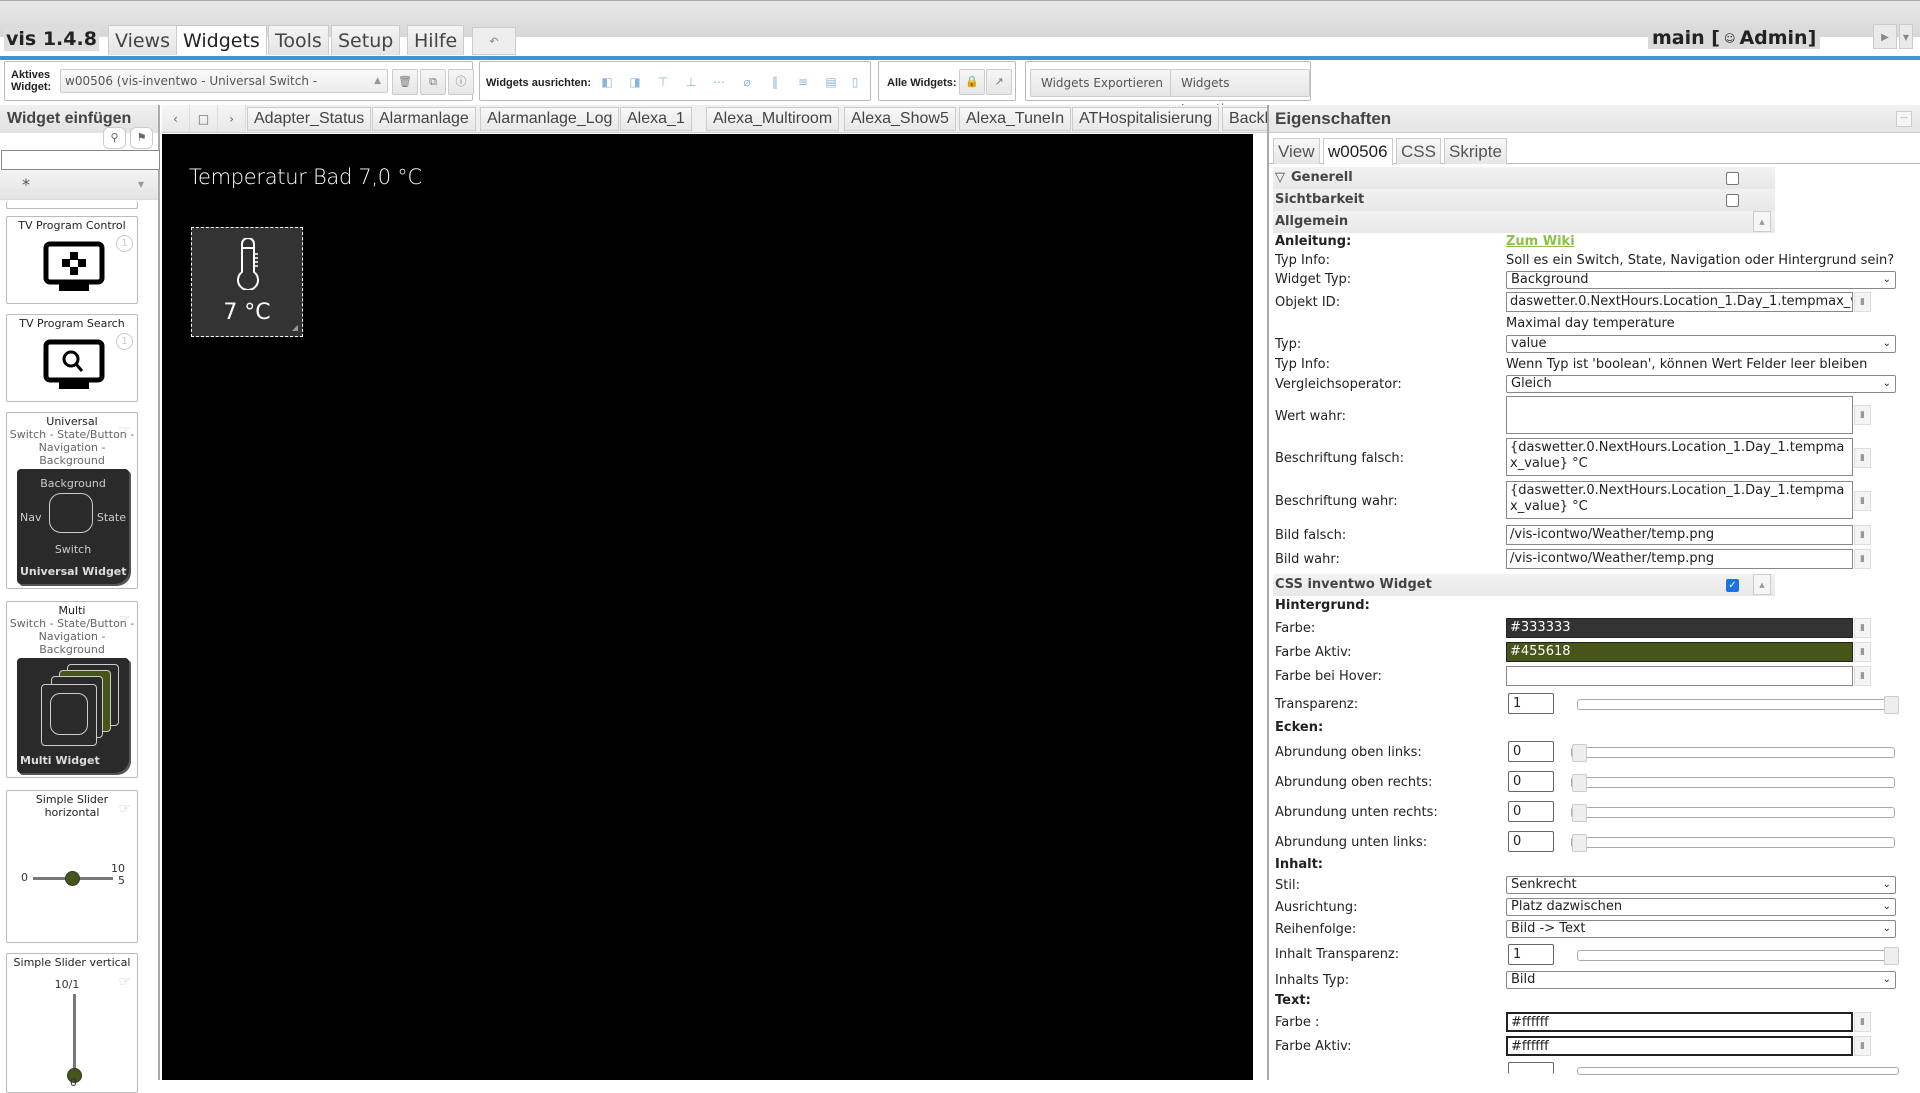 The width and height of the screenshot is (1920, 1093). What do you see at coordinates (656, 119) in the screenshot?
I see `view-tab: Alexa_1` at bounding box center [656, 119].